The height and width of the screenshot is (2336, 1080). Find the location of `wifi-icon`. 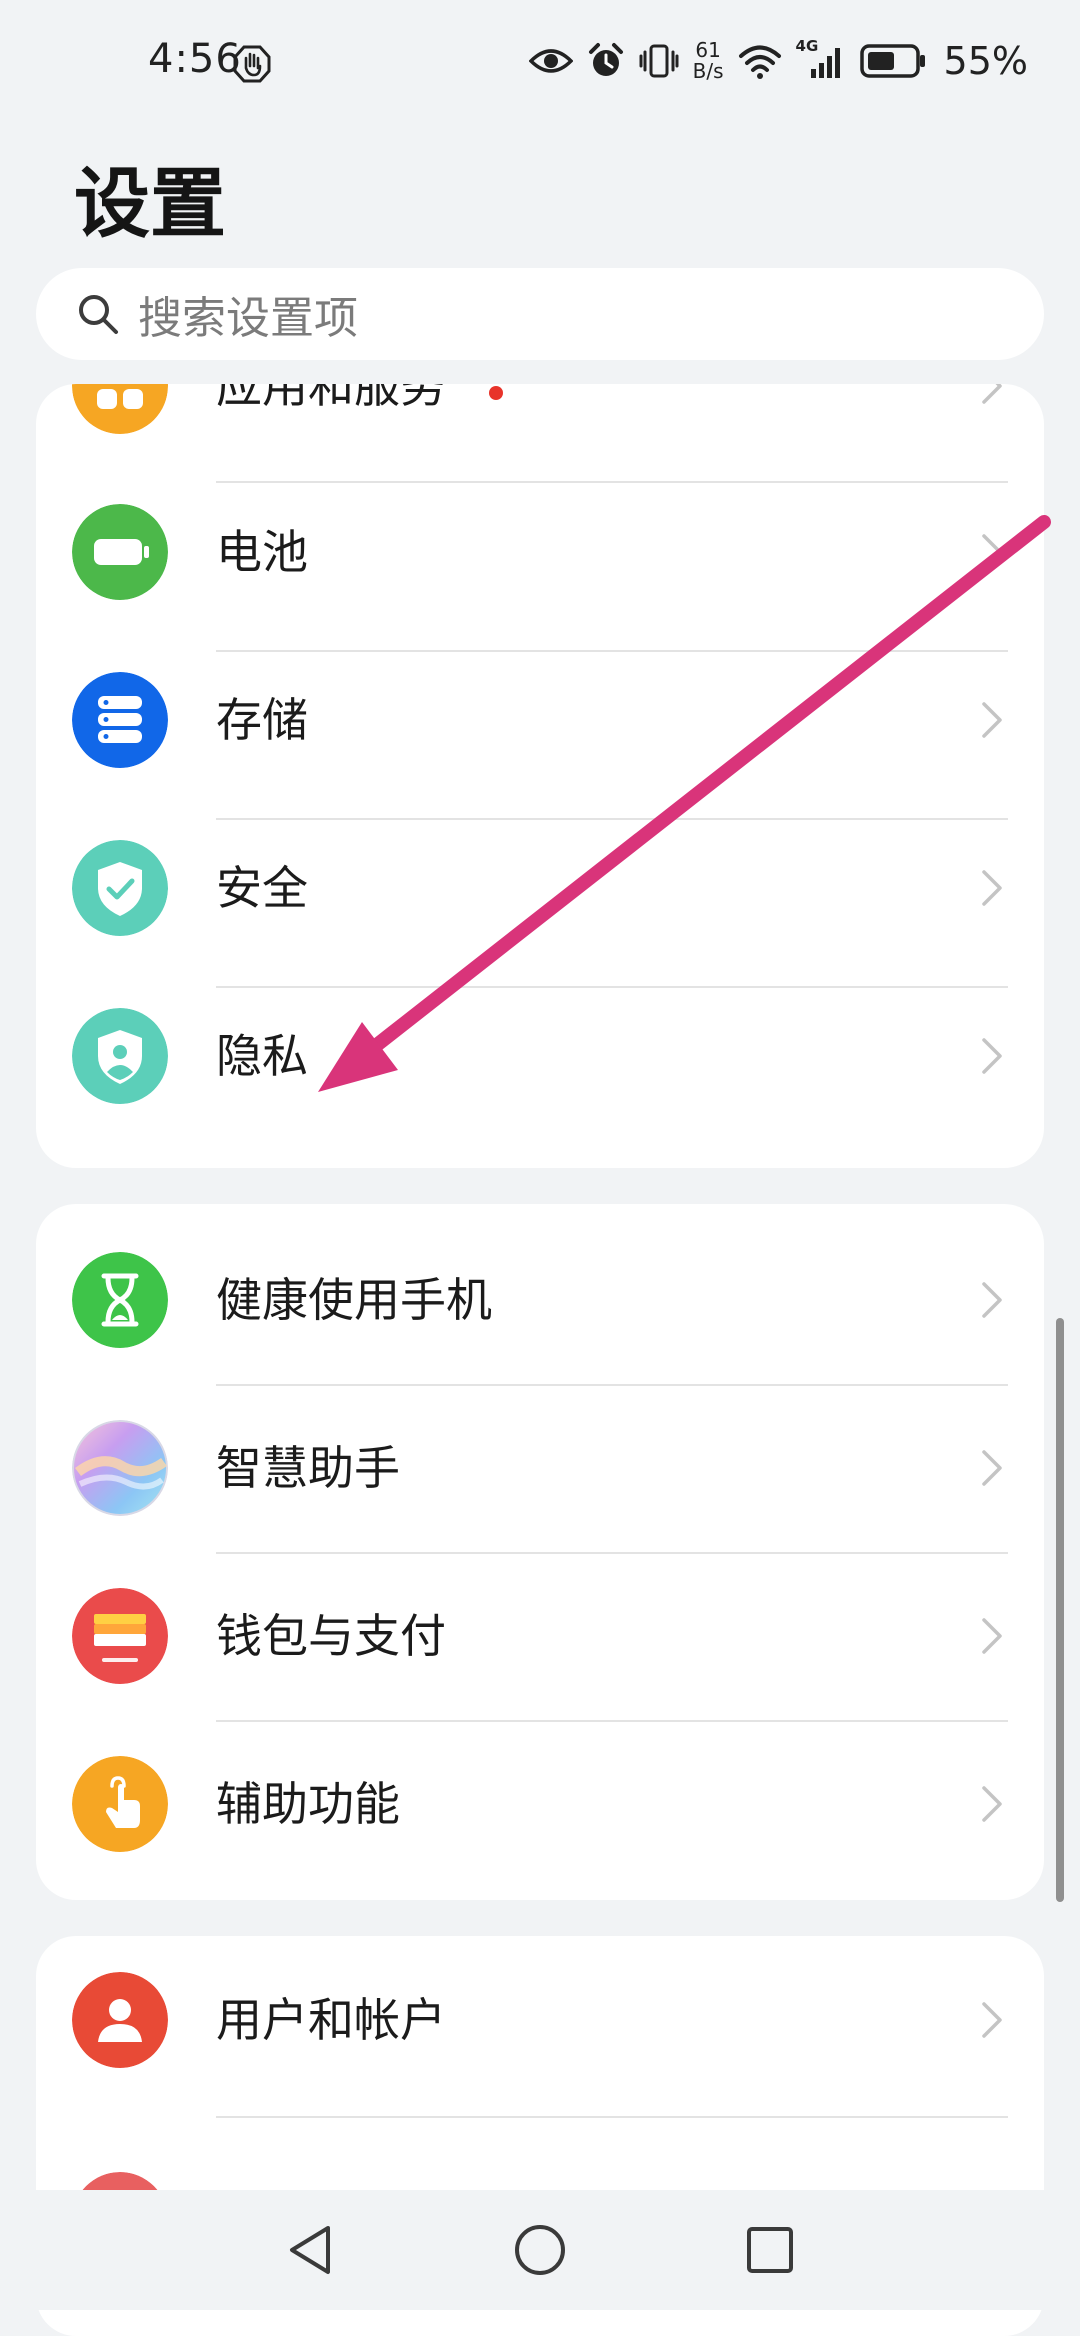

wifi-icon is located at coordinates (759, 62).